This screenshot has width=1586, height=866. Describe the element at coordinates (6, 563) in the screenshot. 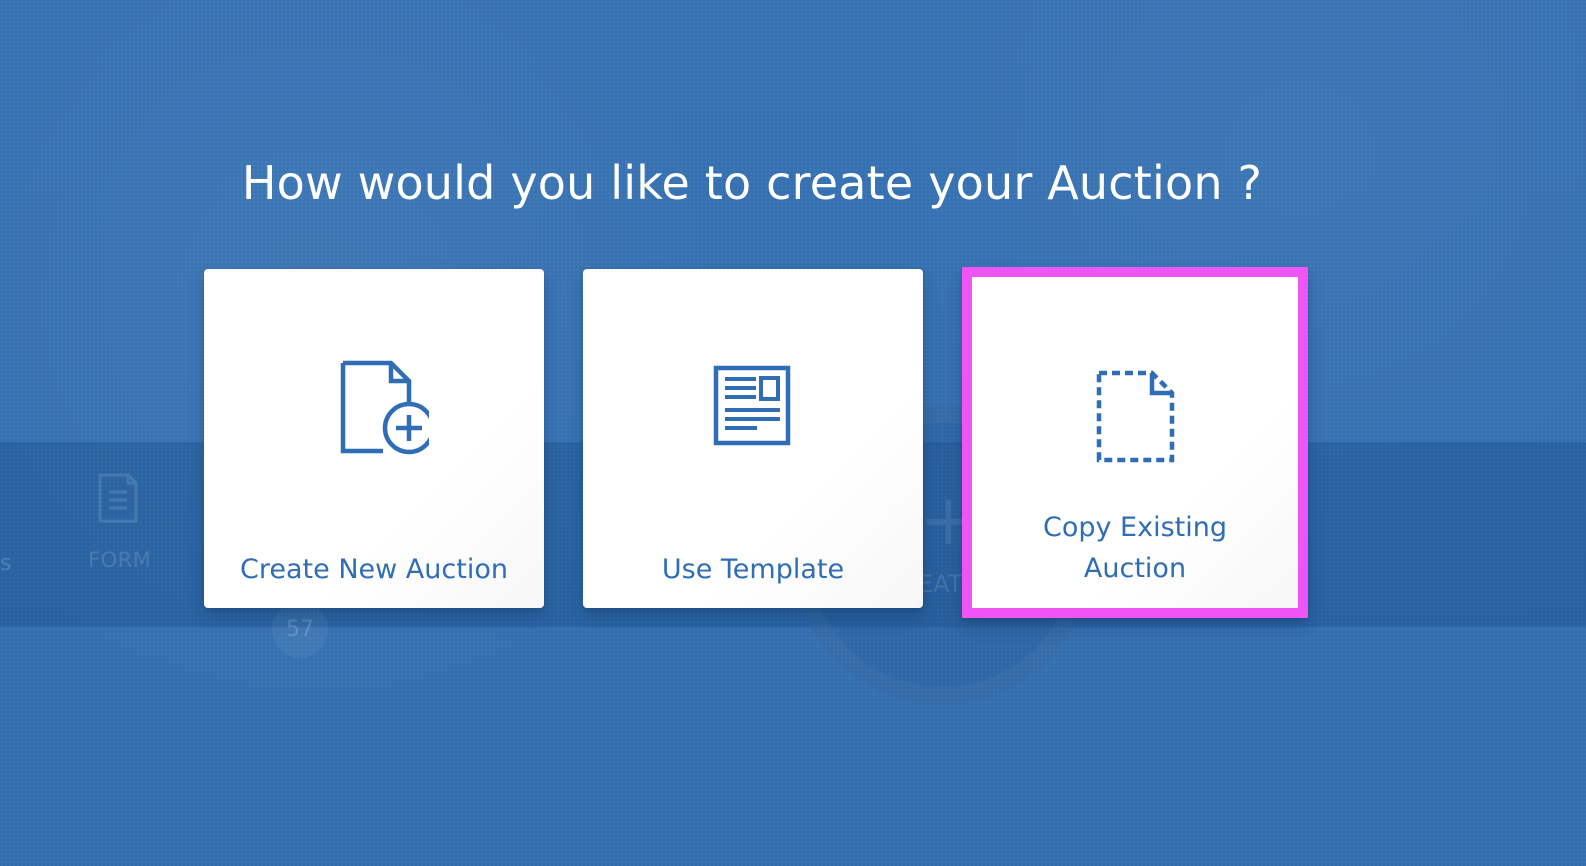

I see `background-edge-mark: s` at that location.